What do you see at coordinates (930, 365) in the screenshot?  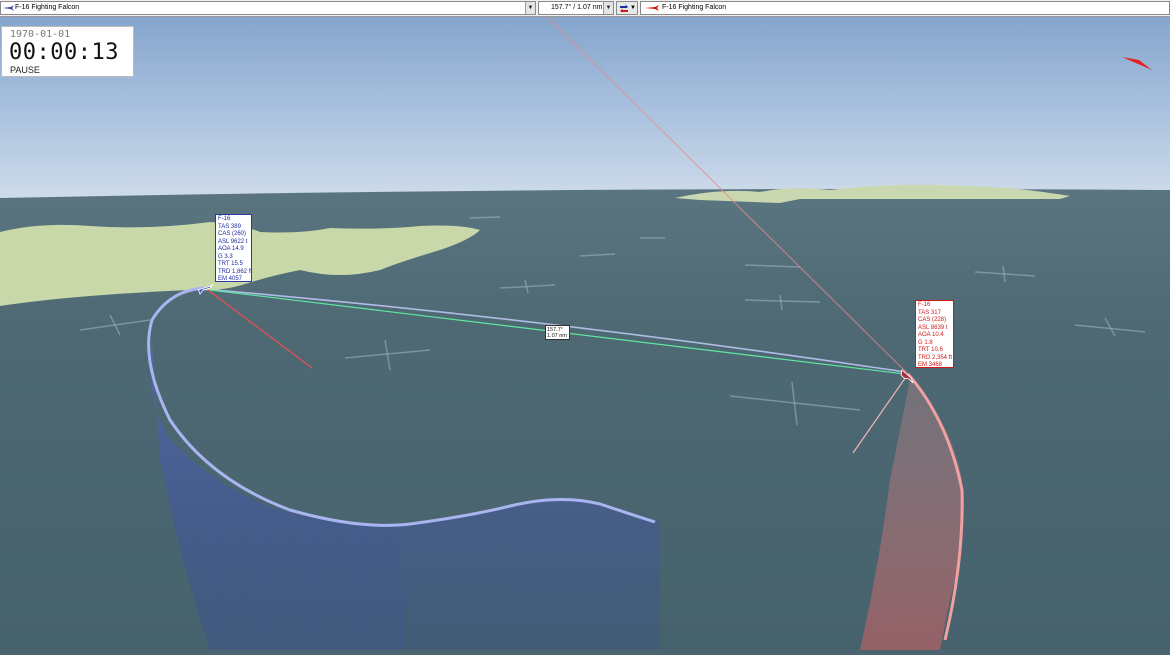 I see `info-line: EM 3468` at bounding box center [930, 365].